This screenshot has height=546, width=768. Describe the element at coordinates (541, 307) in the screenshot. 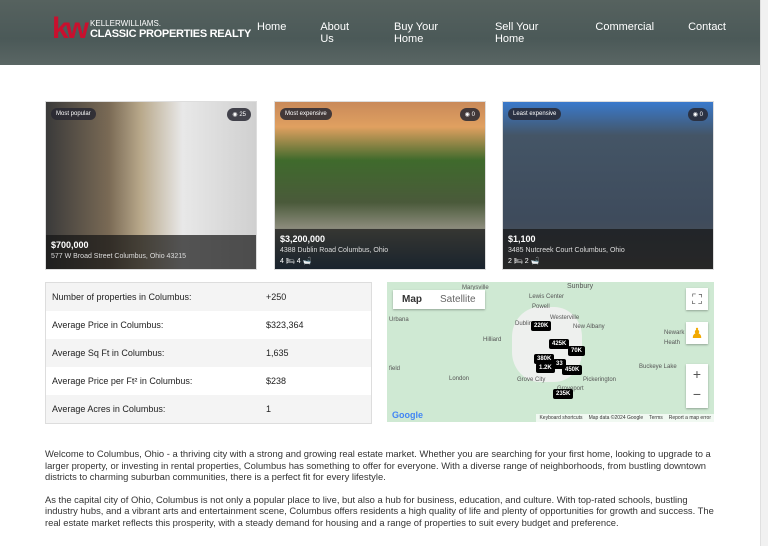

I see `town-label: Powell` at that location.